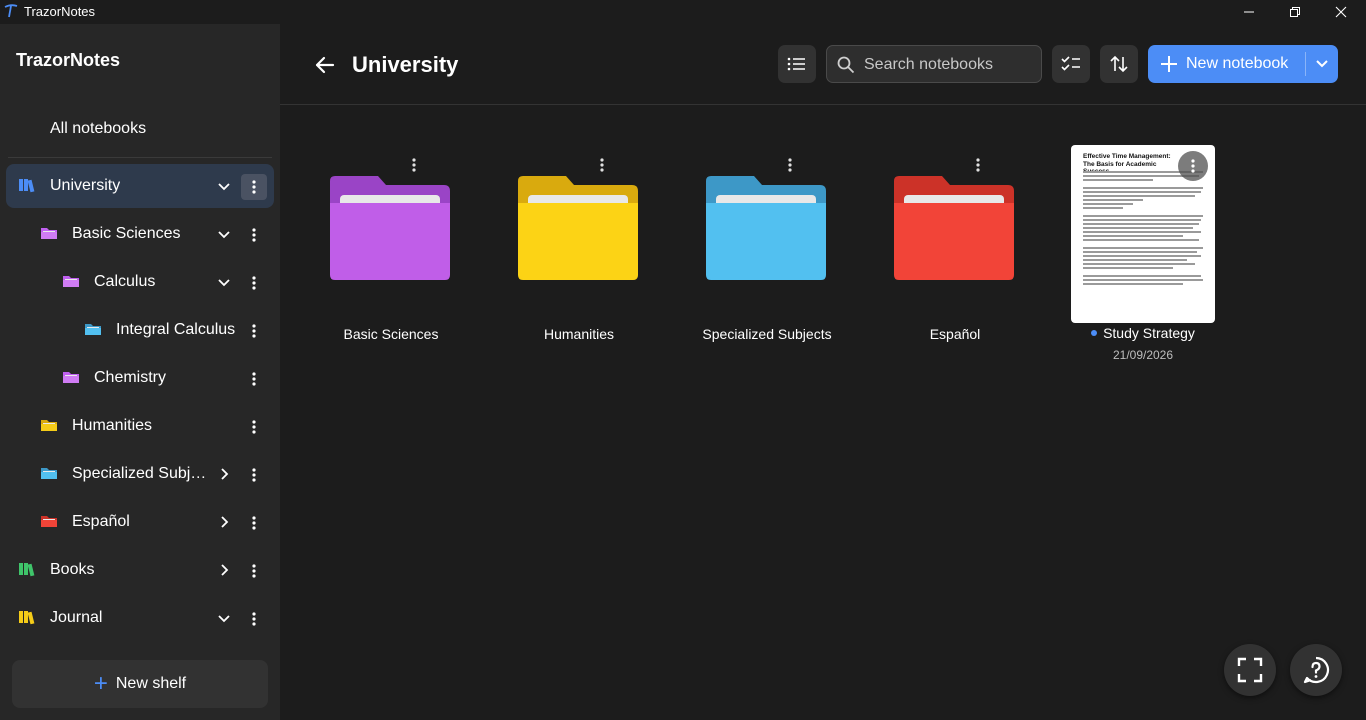 This screenshot has width=1366, height=720. Describe the element at coordinates (1226, 64) in the screenshot. I see `new-notebook-button: New notebook` at that location.